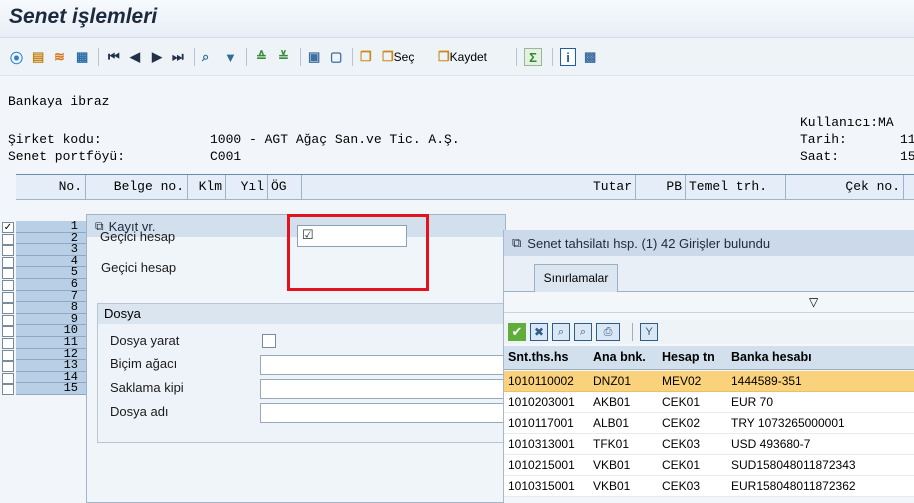 The image size is (914, 503). What do you see at coordinates (541, 465) in the screenshot?
I see `row-snt: 1010215001` at bounding box center [541, 465].